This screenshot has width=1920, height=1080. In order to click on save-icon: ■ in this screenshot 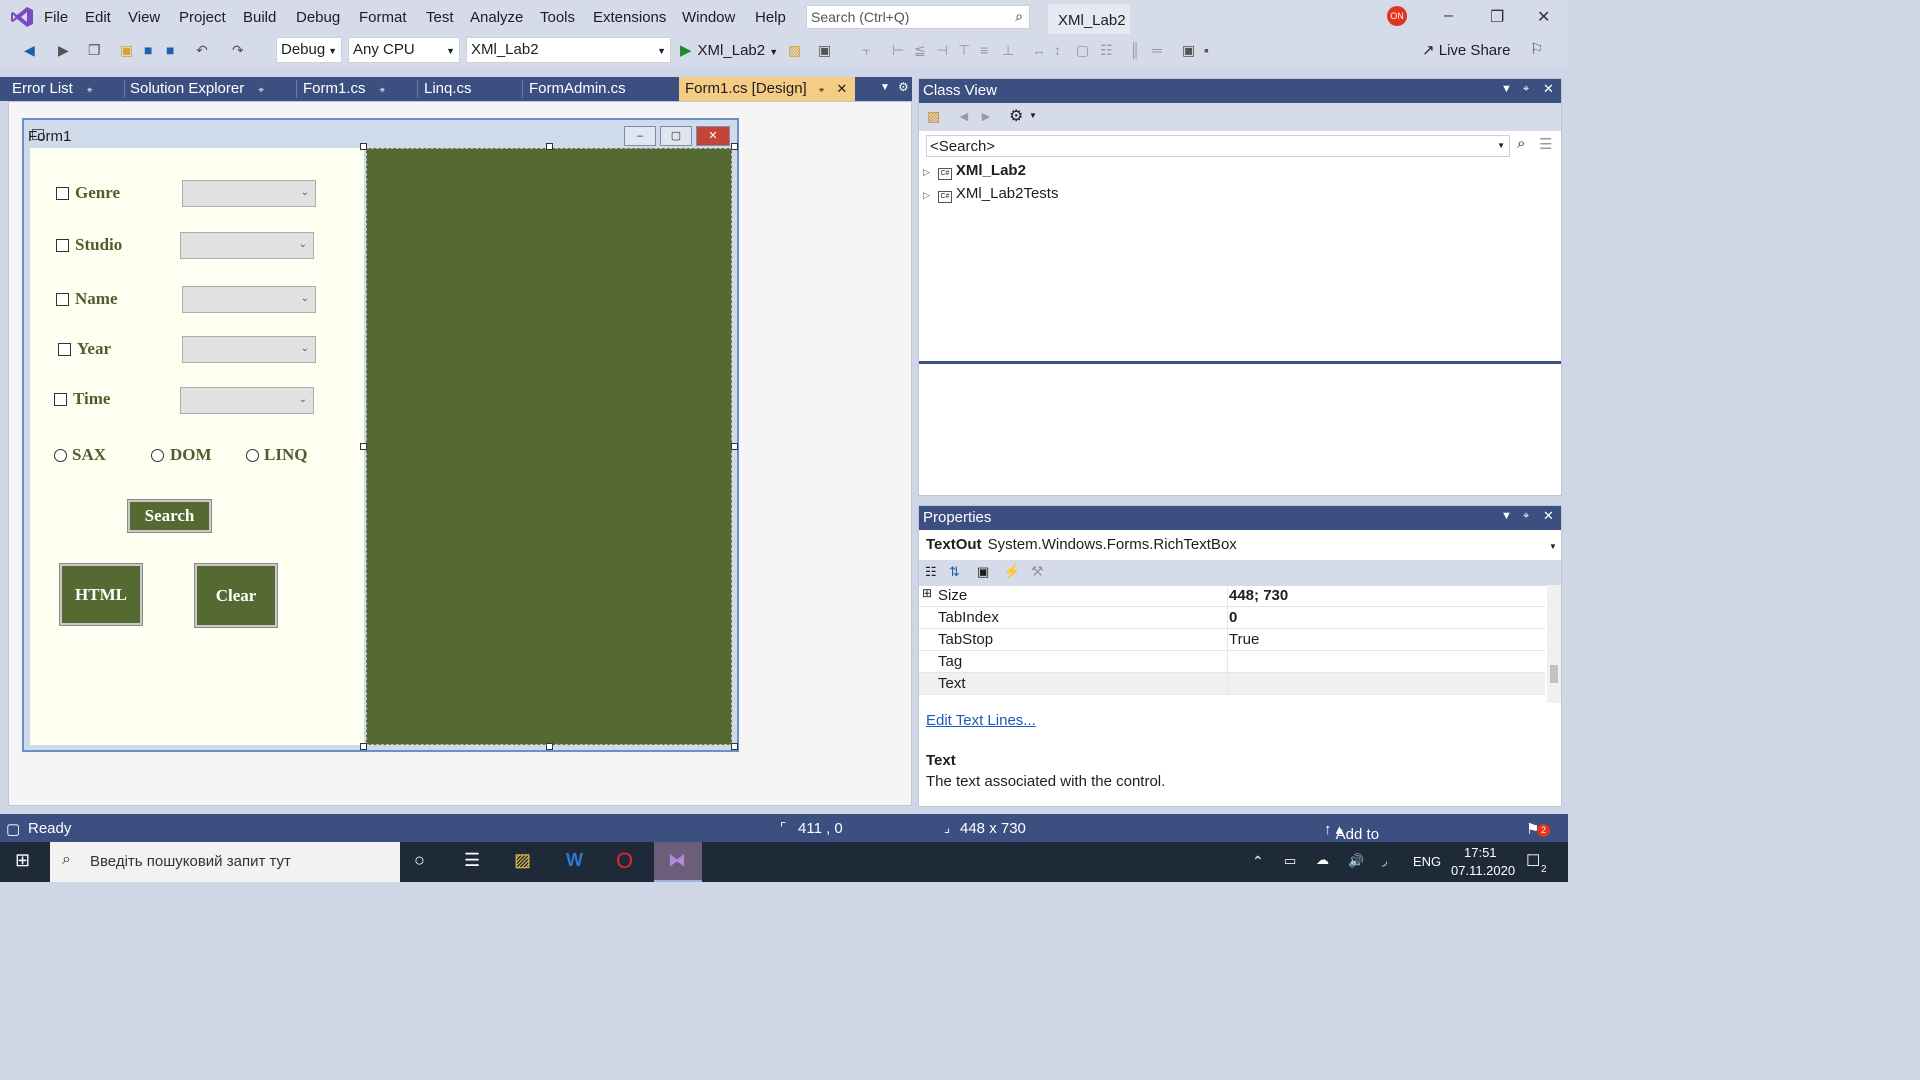, I will do `click(148, 50)`.